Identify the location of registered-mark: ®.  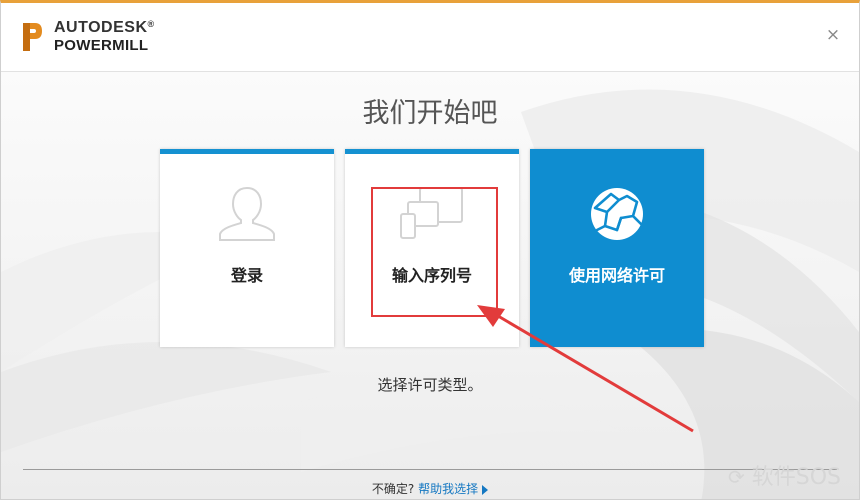
(151, 24).